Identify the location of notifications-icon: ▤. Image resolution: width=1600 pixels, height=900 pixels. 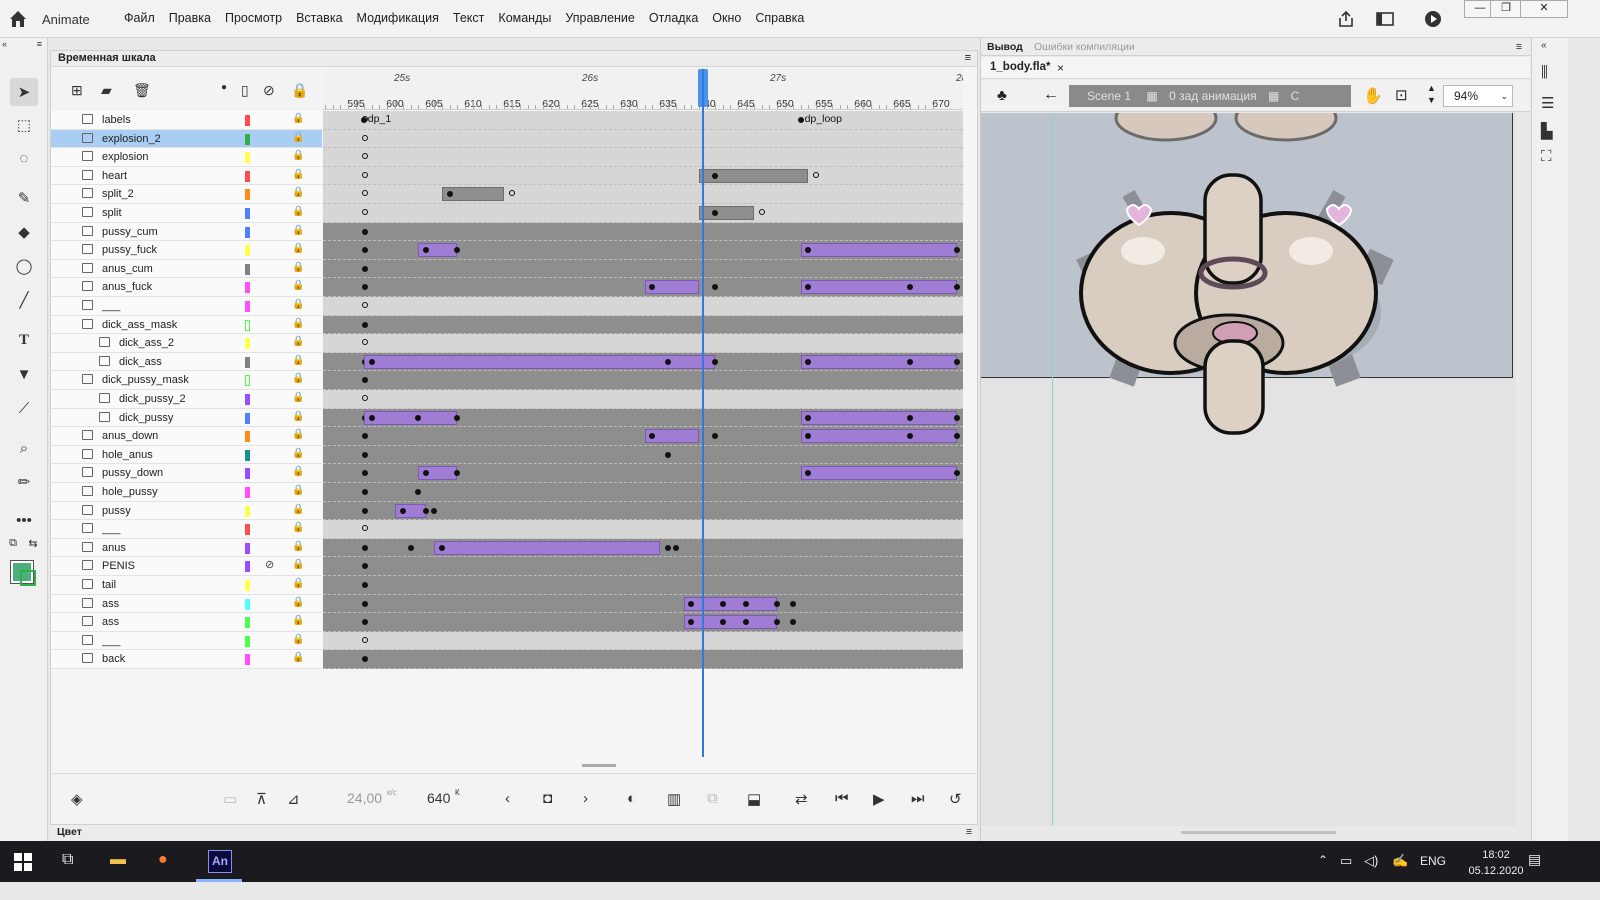
(1534, 859).